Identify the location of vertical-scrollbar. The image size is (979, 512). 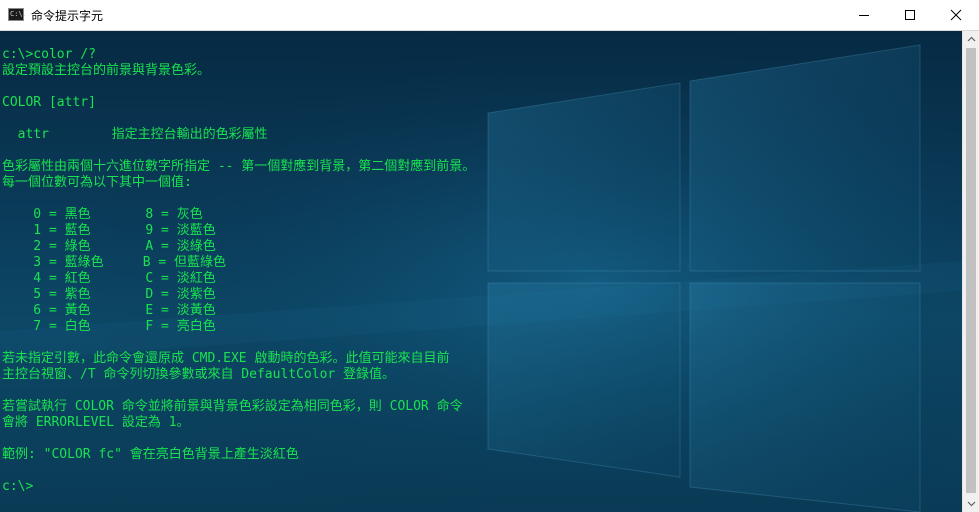
(970, 271).